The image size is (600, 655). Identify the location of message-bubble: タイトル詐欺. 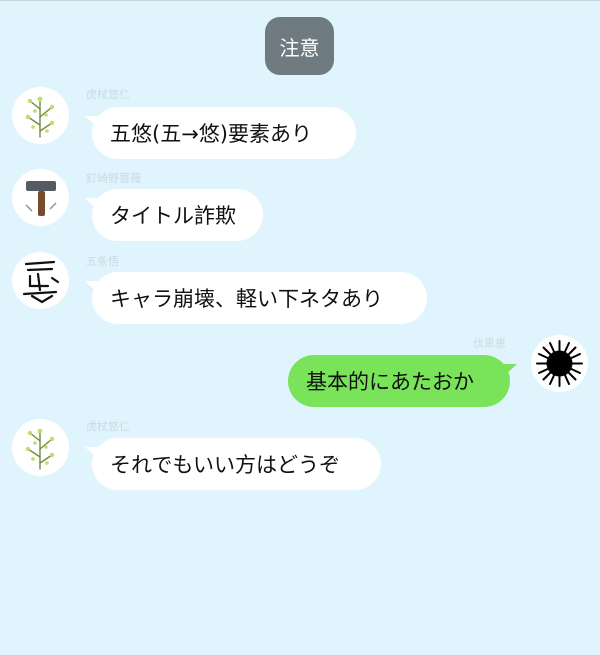
(174, 215).